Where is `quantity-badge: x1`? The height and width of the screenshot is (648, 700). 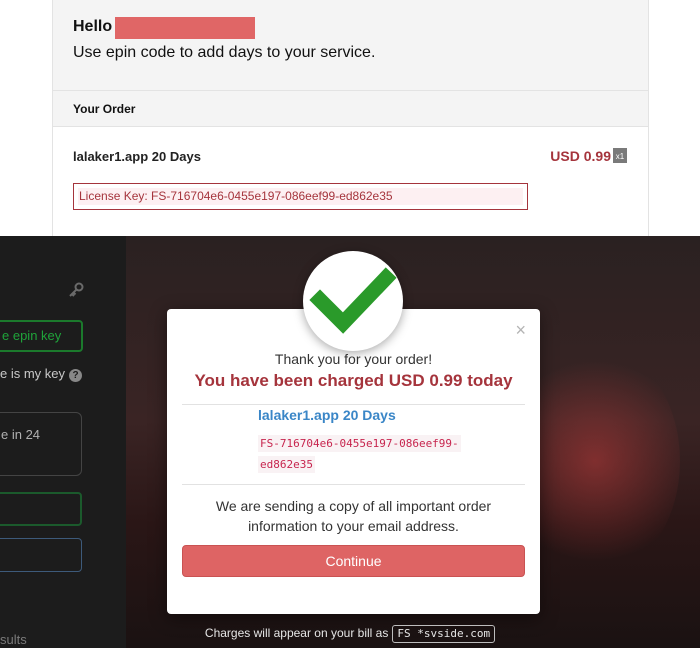
quantity-badge: x1 is located at coordinates (620, 155).